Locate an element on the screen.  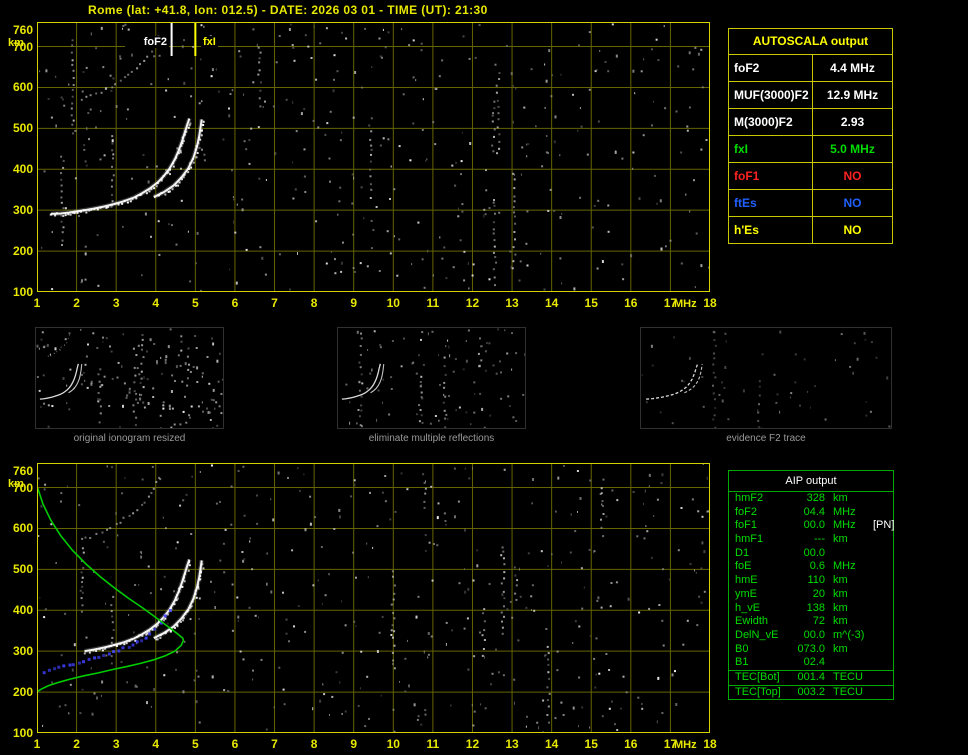
autoscala-row-value: NO is located at coordinates (852, 176).